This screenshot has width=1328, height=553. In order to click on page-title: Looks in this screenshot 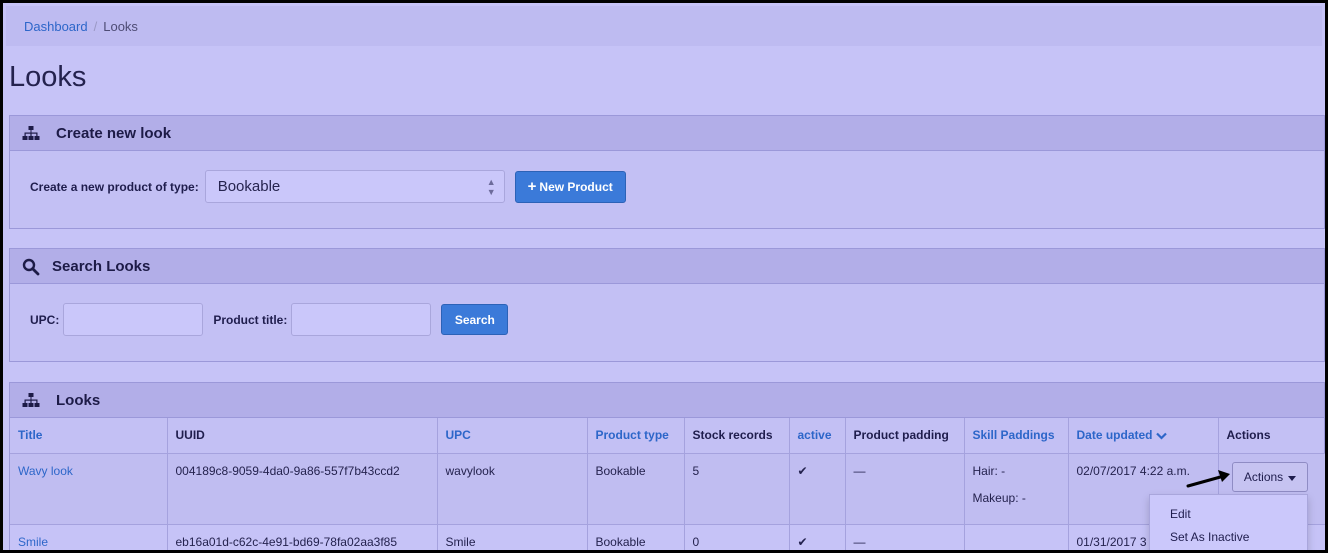, I will do `click(48, 77)`.